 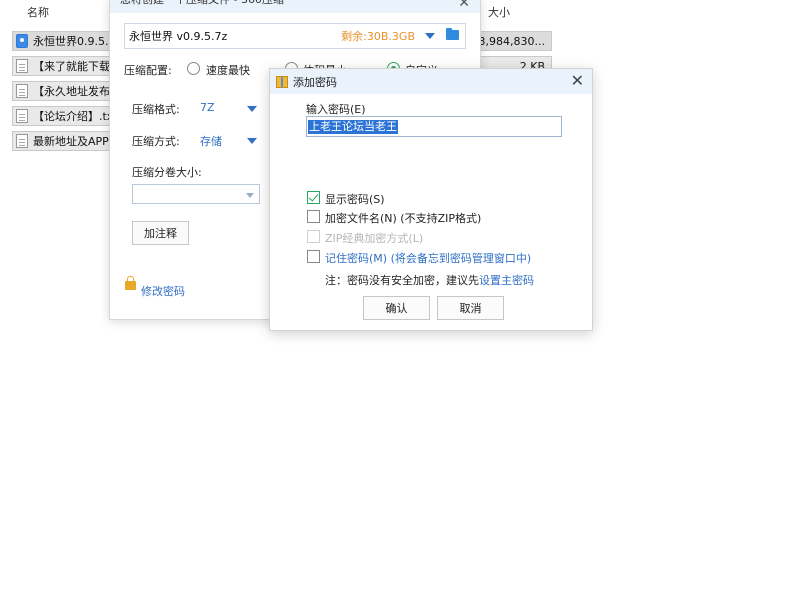 What do you see at coordinates (434, 126) in the screenshot?
I see `password-input: 上老王论坛当老王` at bounding box center [434, 126].